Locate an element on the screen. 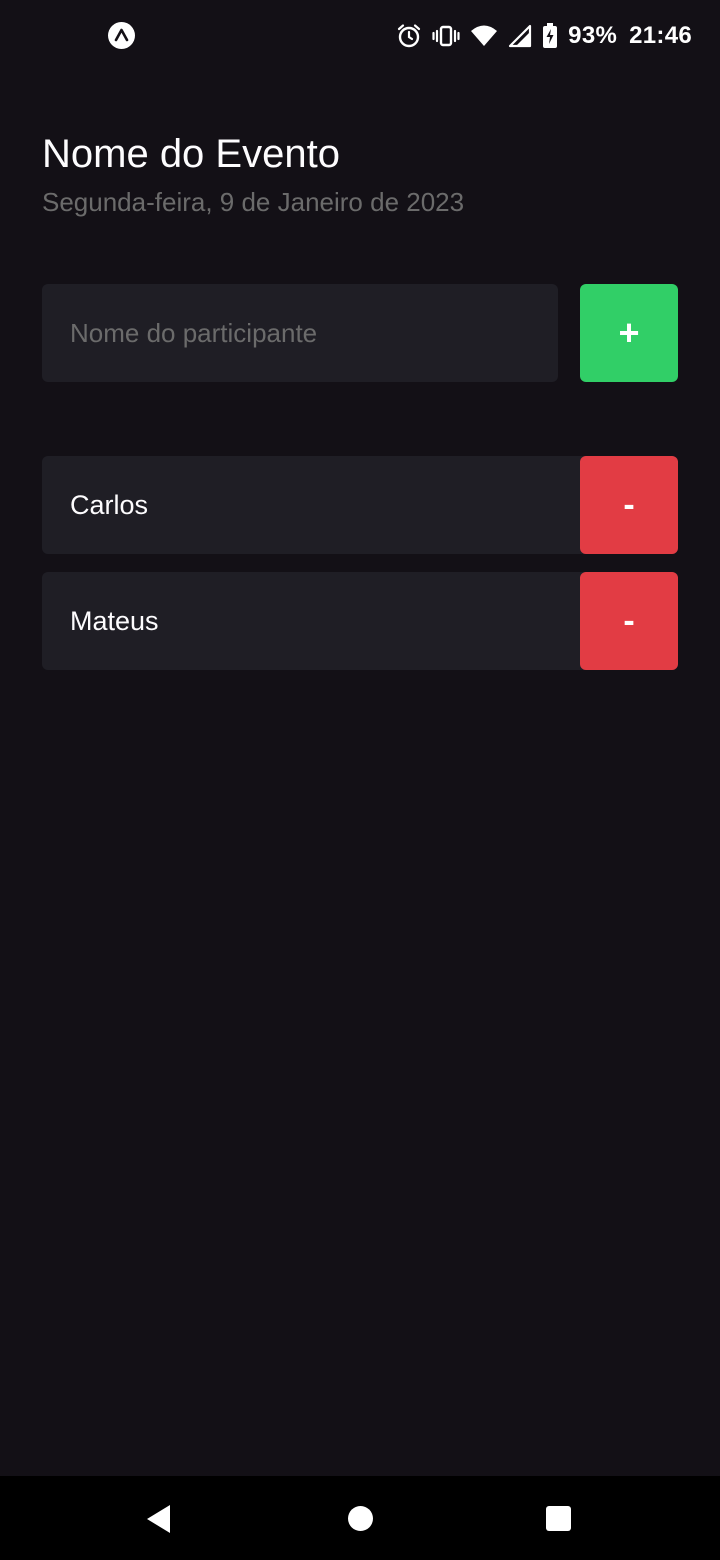 This screenshot has height=1560, width=720. clock: 21:46 is located at coordinates (660, 35).